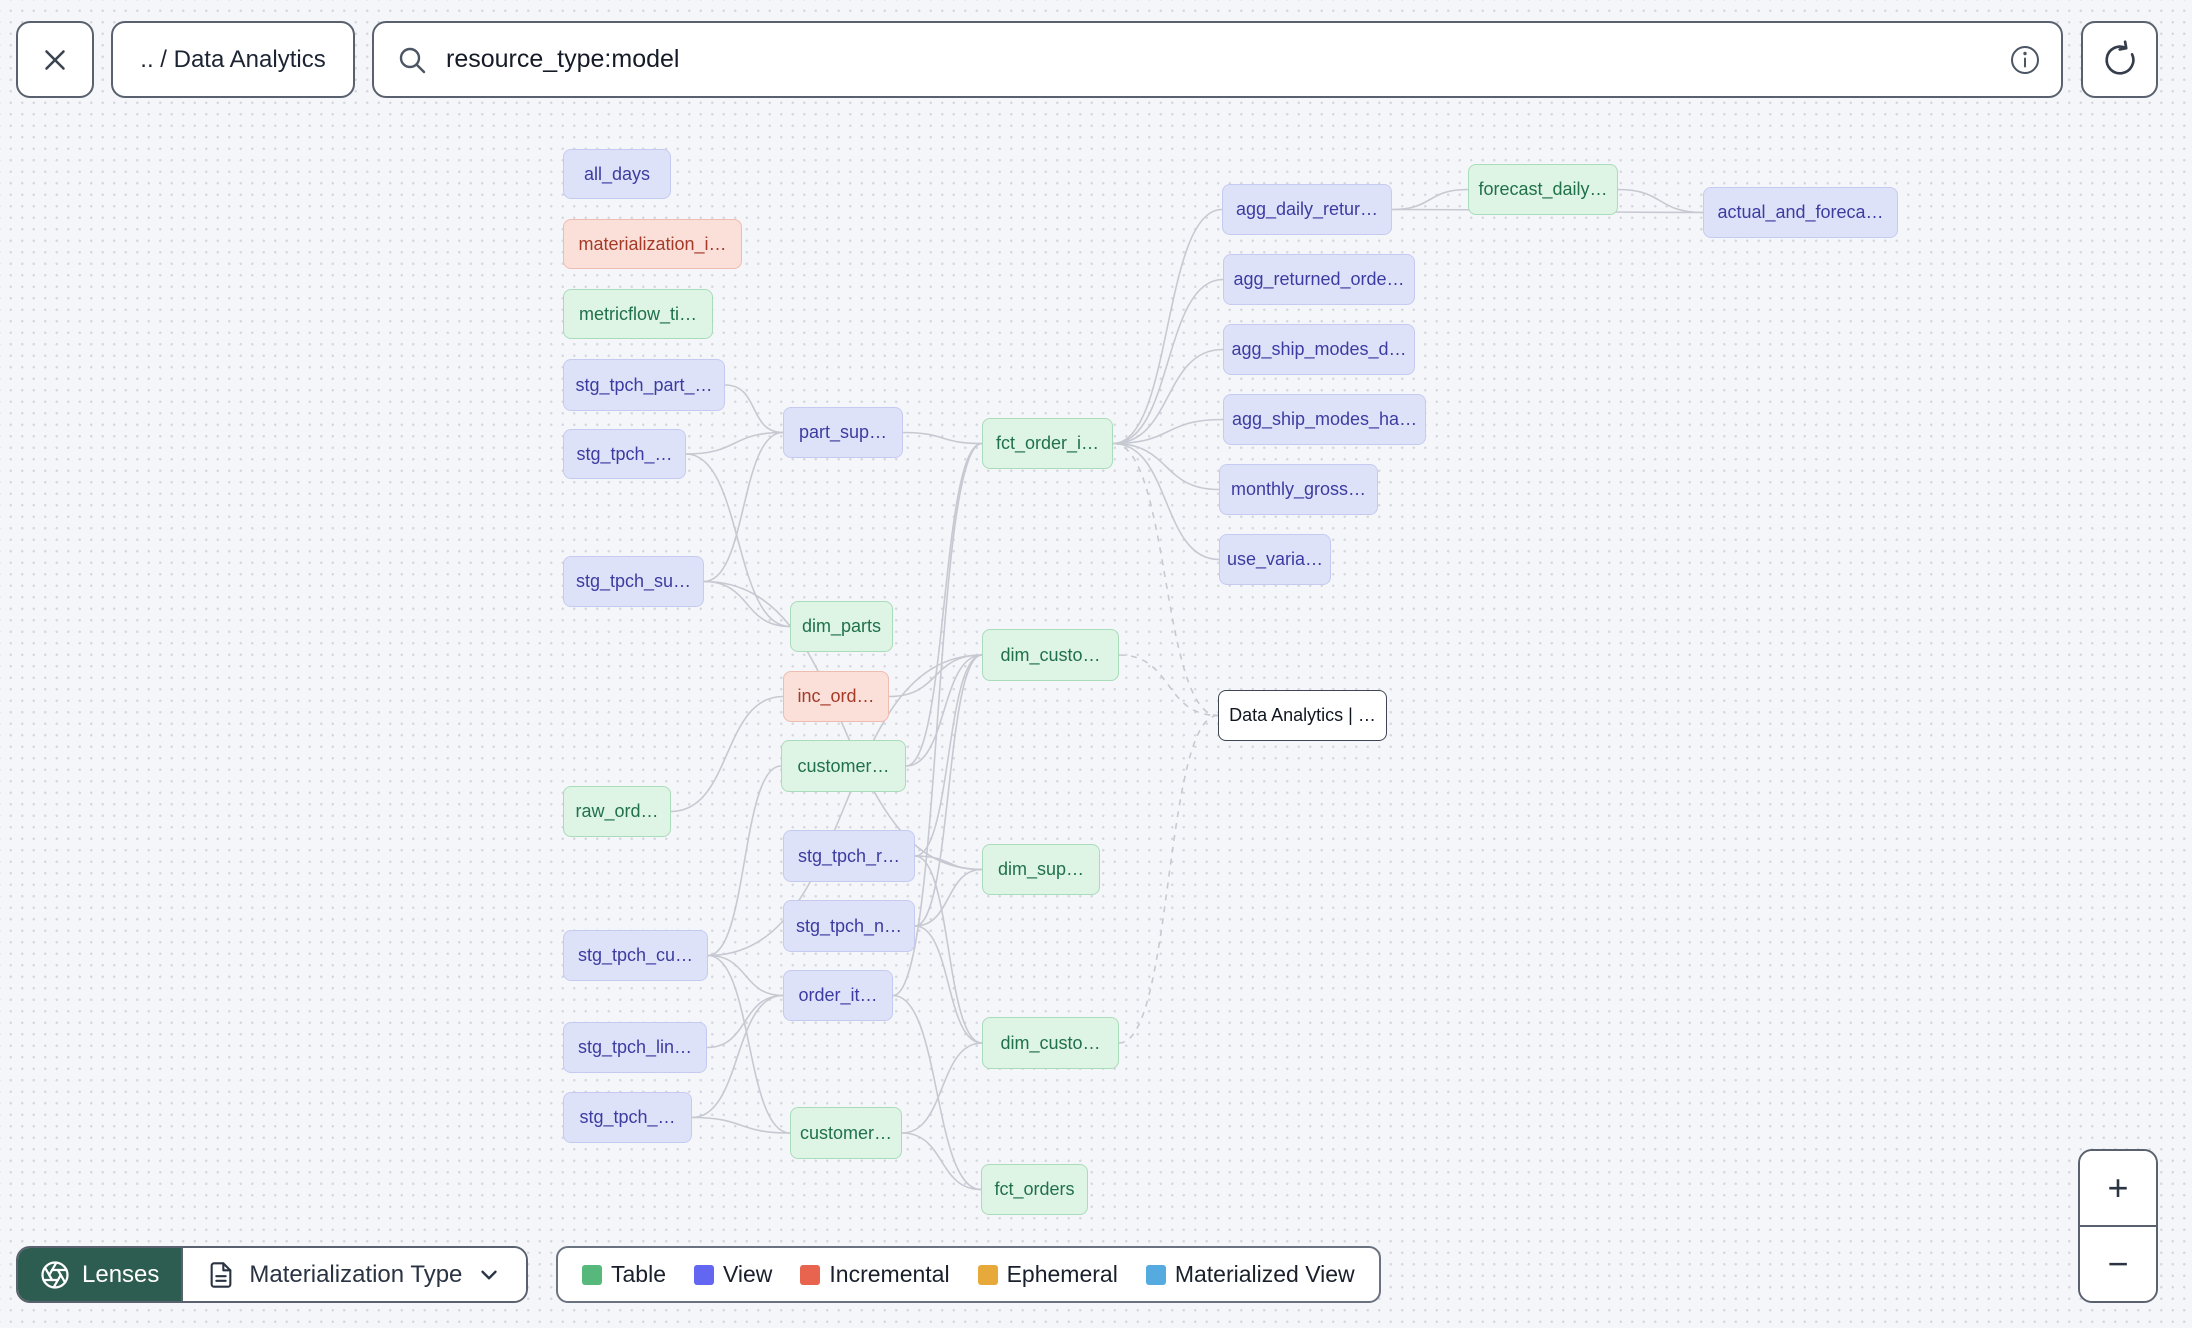 Image resolution: width=2192 pixels, height=1328 pixels. What do you see at coordinates (734, 443) in the screenshot?
I see `graph-edge-stg_tpch_a-to-part_sup` at bounding box center [734, 443].